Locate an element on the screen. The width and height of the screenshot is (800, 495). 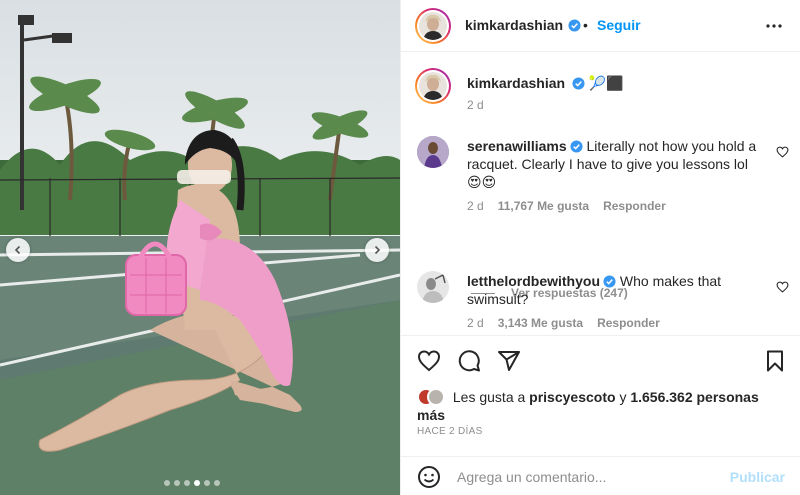
caption-meta: 2 d is located at coordinates (475, 105).